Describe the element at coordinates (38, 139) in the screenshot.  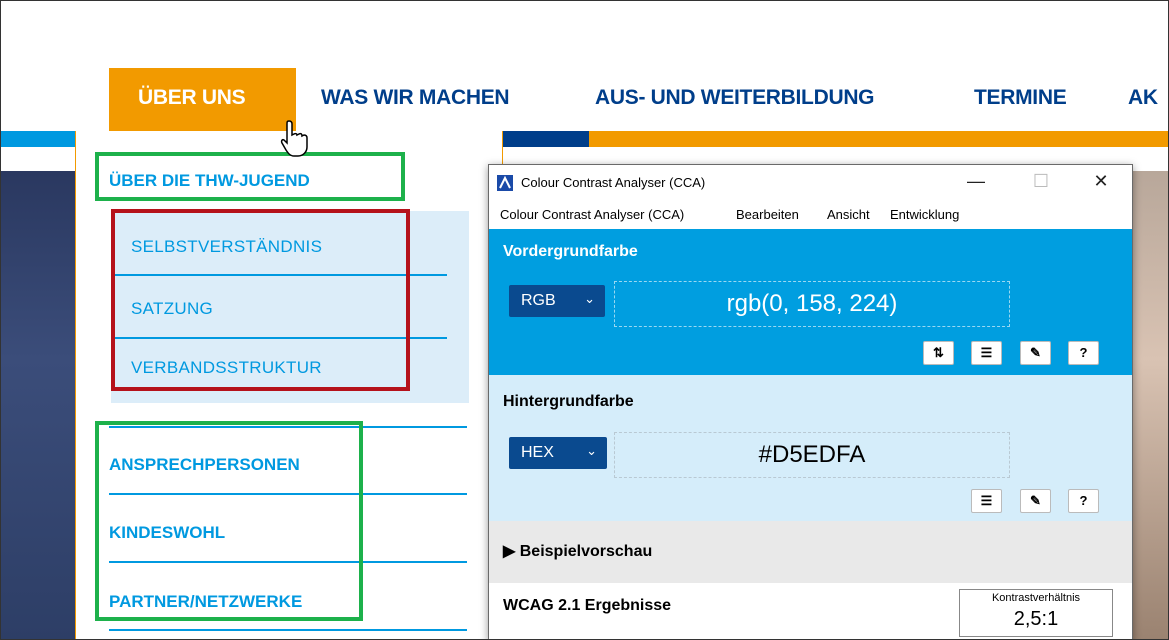
I see `nav-bar-light` at that location.